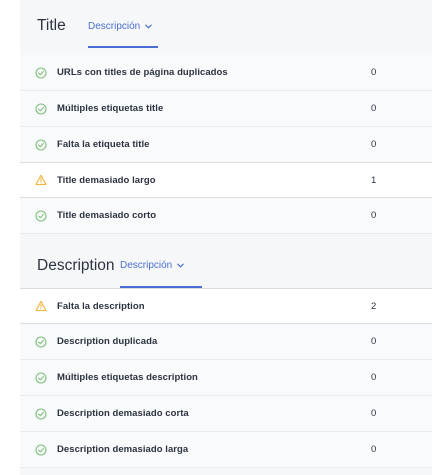 Image resolution: width=432 pixels, height=475 pixels. I want to click on issue-label: URLs con titles de página duplicados, so click(142, 72).